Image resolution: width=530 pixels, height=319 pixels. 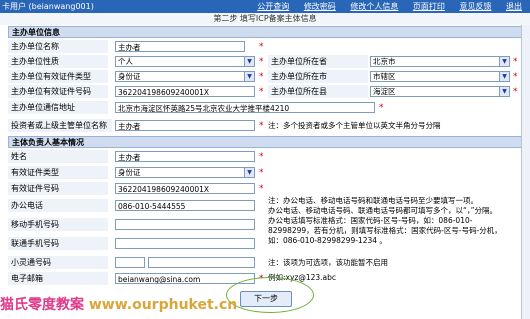 I want to click on menu-print: 页面打印, so click(x=429, y=6).